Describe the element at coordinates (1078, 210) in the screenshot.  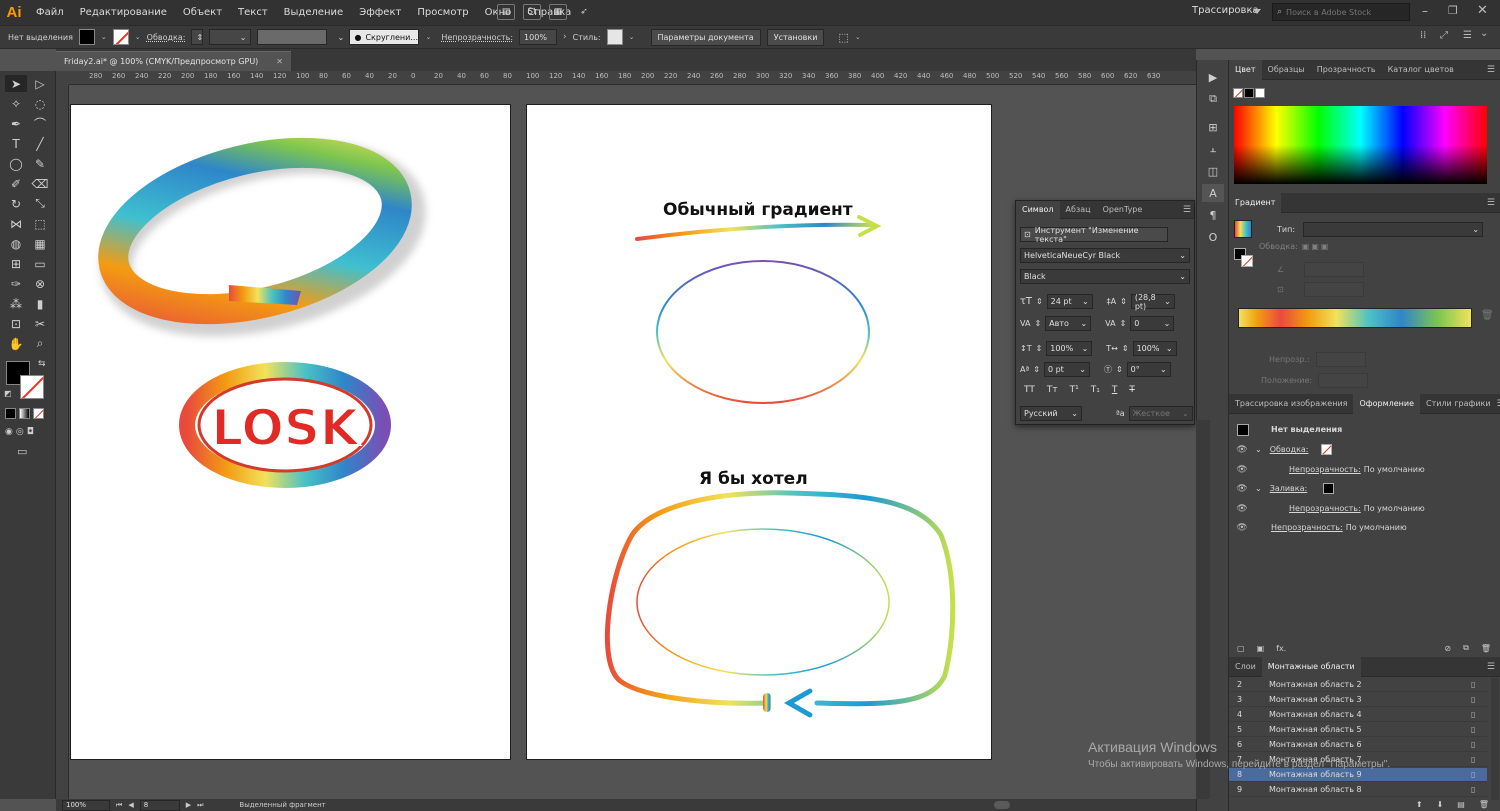
I see `tab-paragraph: Абзац` at that location.